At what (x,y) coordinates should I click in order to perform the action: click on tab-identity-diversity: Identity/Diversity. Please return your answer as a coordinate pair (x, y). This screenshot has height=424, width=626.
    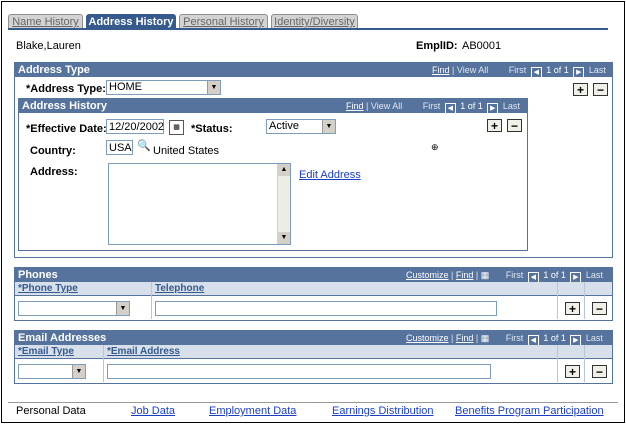
    Looking at the image, I should click on (314, 21).